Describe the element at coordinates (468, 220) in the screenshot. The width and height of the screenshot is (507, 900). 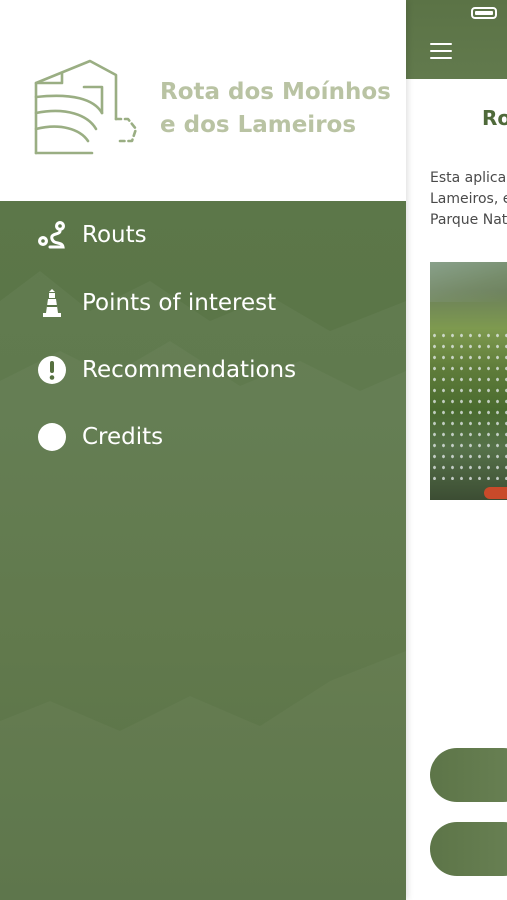
I see `intro-line: Parque Nat` at that location.